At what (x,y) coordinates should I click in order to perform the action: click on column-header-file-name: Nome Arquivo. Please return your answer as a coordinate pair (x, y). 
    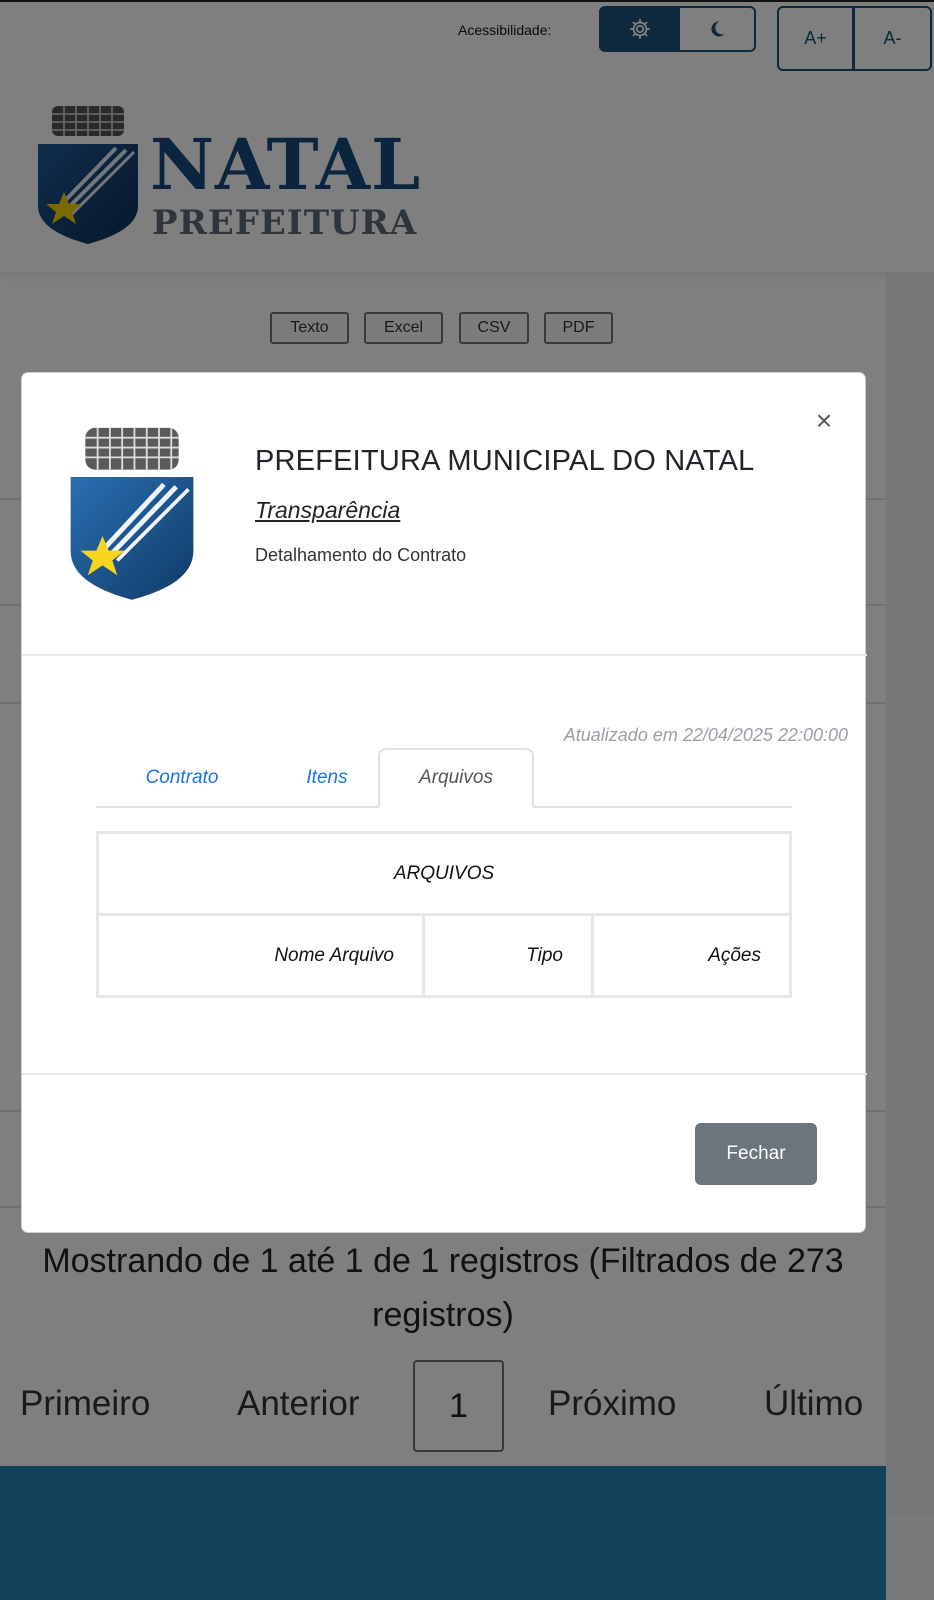
    Looking at the image, I should click on (260, 955).